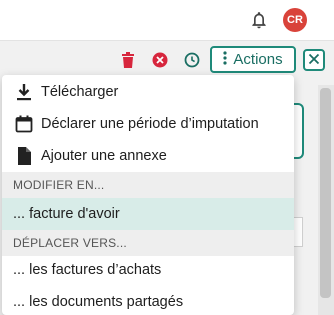  Describe the element at coordinates (167, 20) in the screenshot. I see `top-bar: CR` at that location.